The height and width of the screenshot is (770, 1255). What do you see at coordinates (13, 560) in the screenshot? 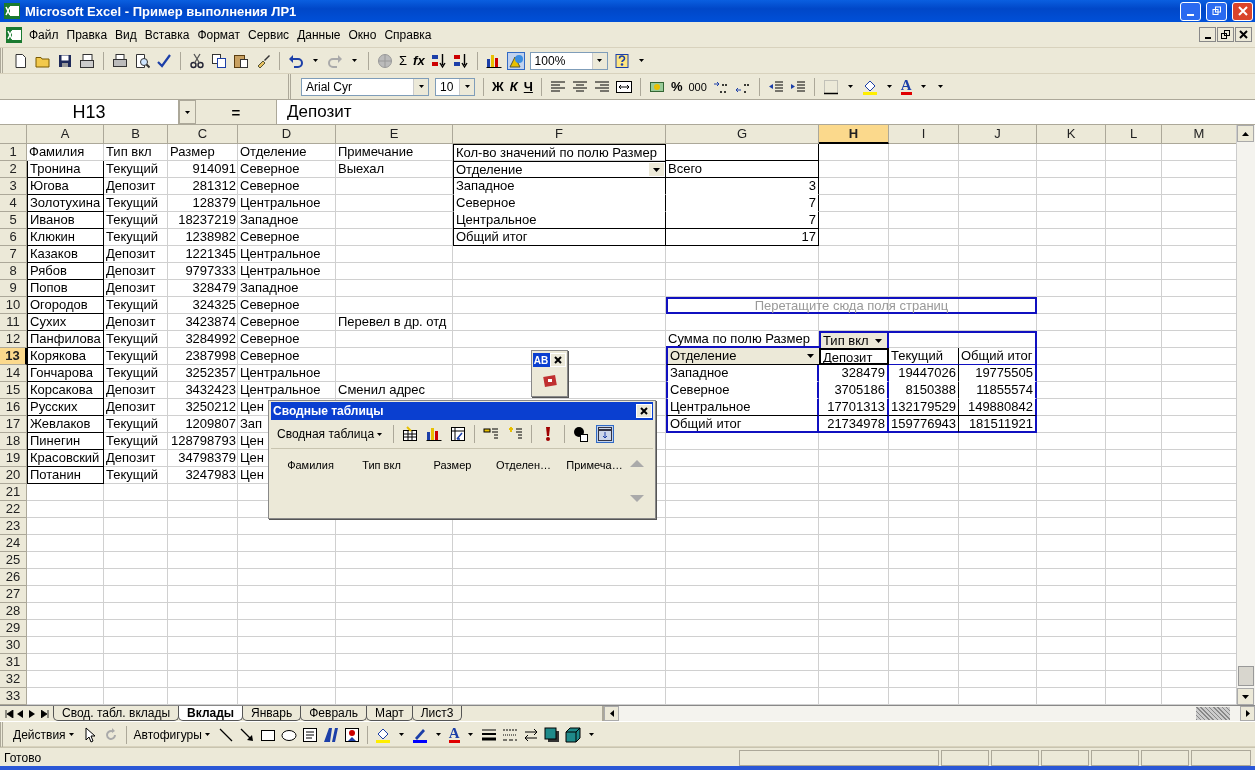
I see `row-header: 25` at bounding box center [13, 560].